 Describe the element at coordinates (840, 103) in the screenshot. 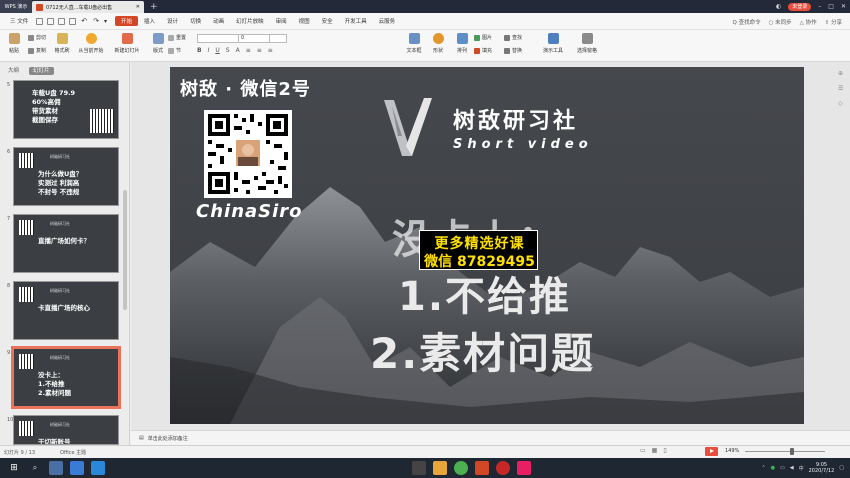

I see `side-tool-icon-3: ◇` at that location.